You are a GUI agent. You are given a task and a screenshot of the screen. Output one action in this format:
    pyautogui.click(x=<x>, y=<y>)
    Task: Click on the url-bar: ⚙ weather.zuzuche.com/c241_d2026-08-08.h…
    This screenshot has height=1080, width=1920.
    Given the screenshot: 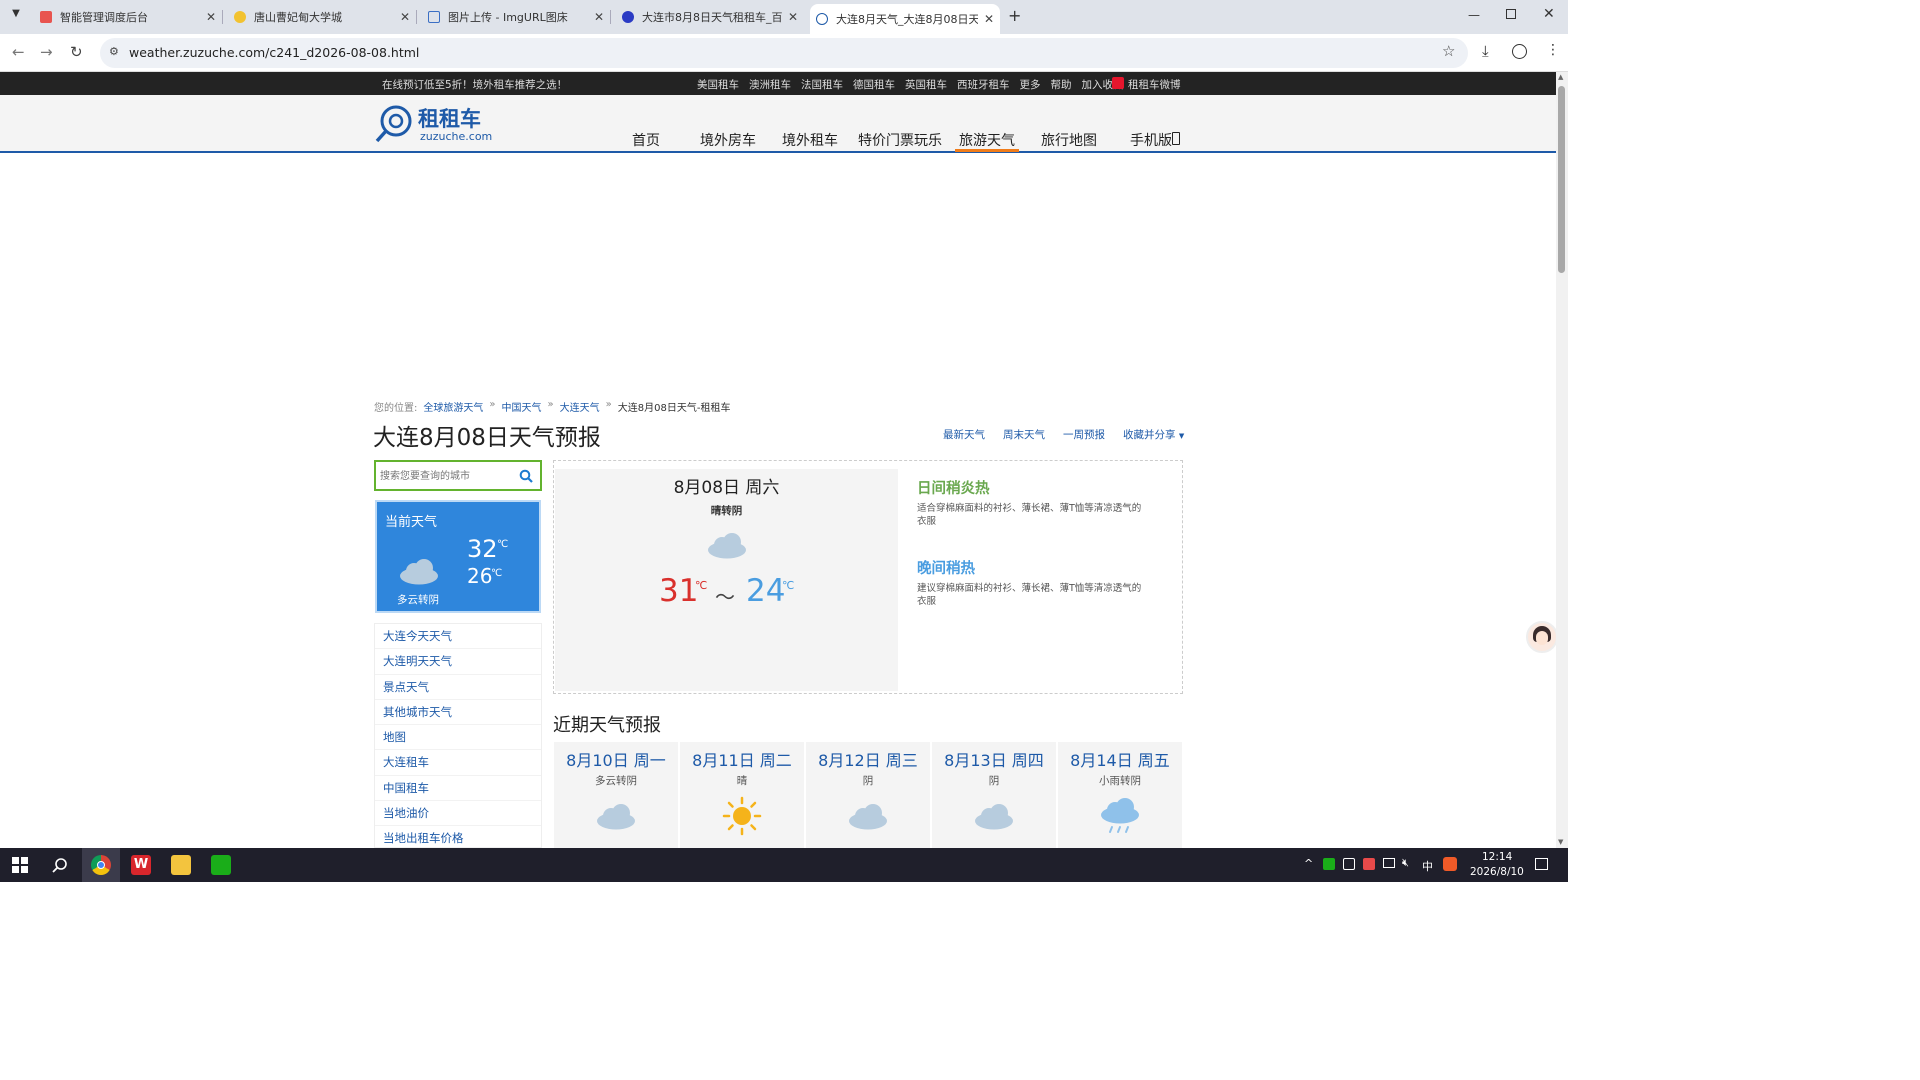 What is the action you would take?
    pyautogui.click(x=784, y=53)
    